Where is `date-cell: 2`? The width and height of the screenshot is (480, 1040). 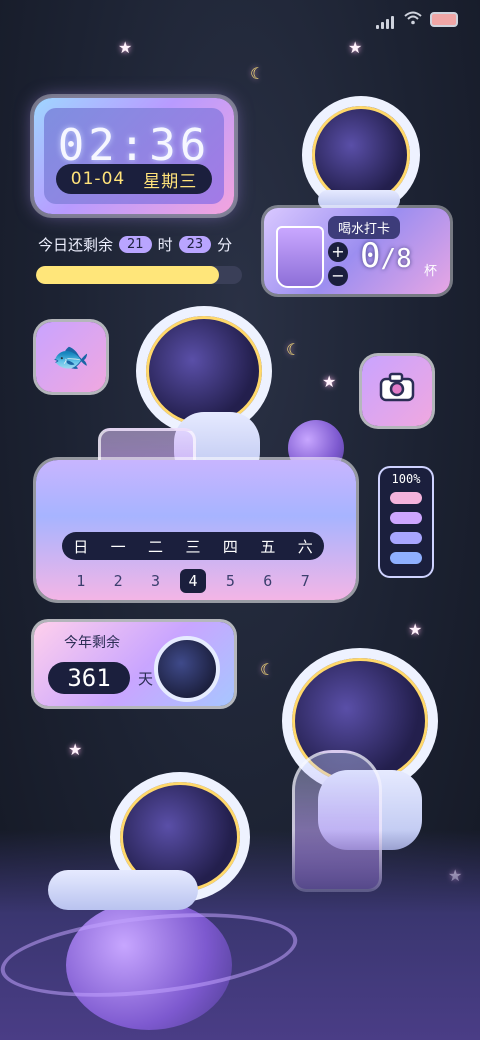 date-cell: 2 is located at coordinates (118, 581).